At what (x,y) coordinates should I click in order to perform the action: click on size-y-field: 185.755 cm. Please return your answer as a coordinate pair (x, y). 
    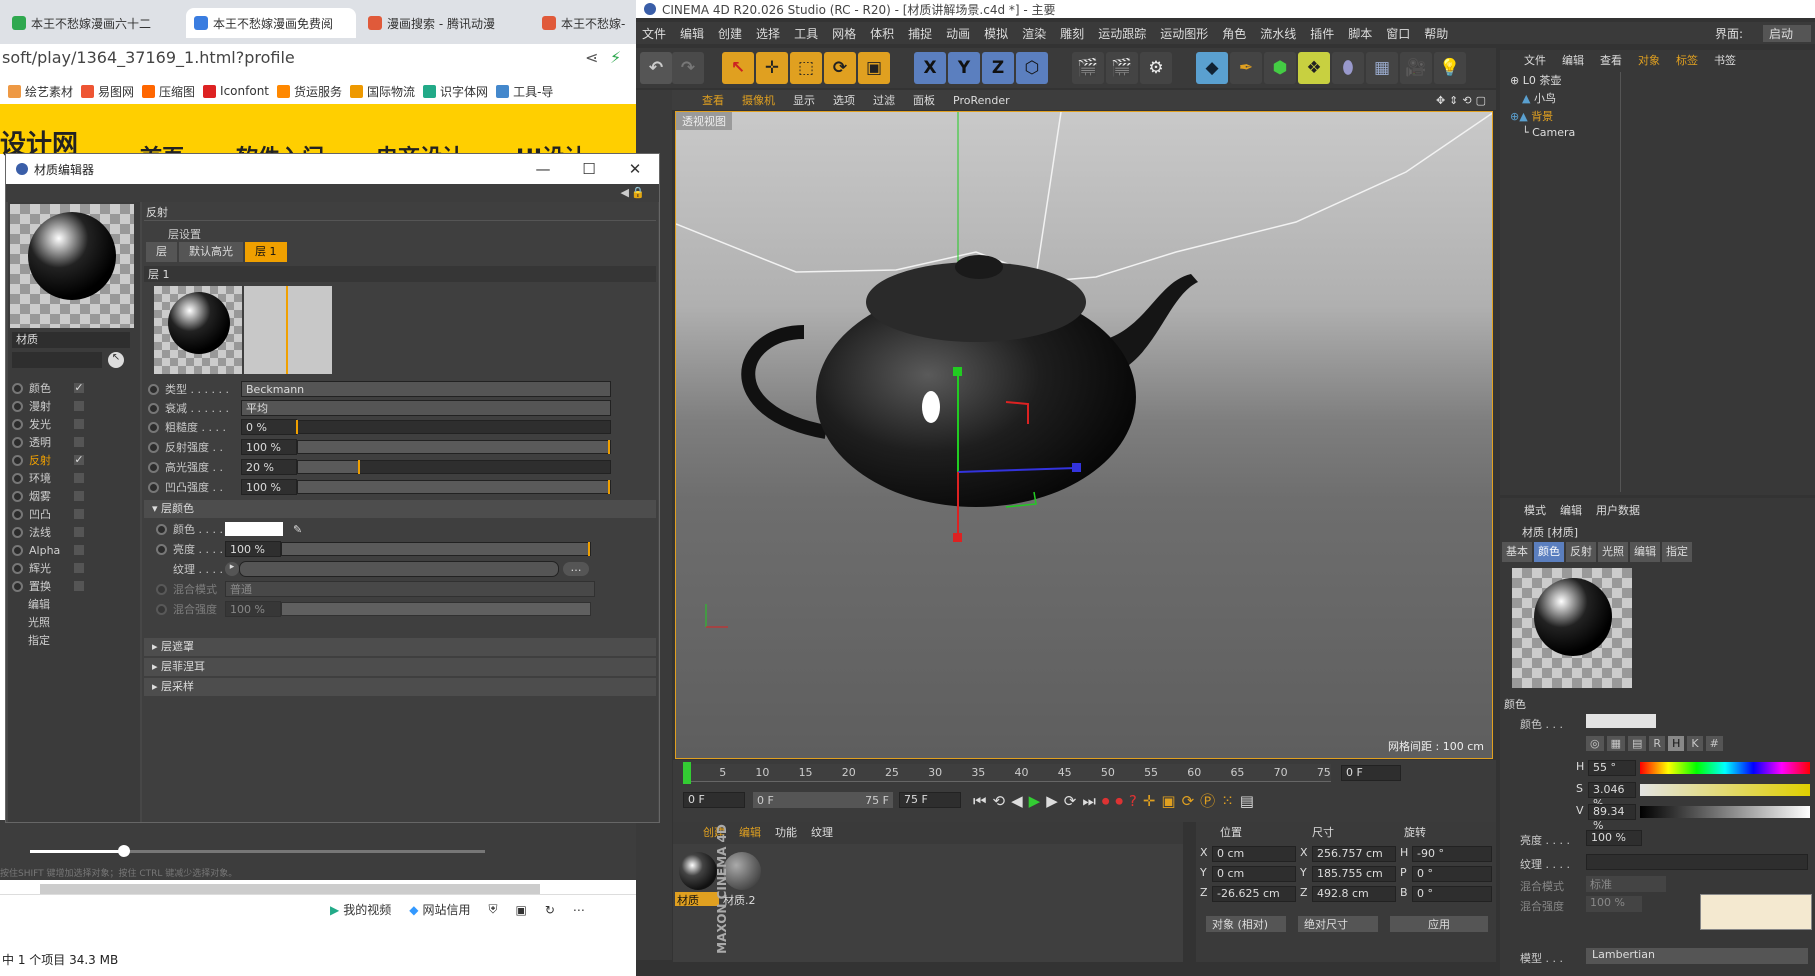
    Looking at the image, I should click on (1354, 874).